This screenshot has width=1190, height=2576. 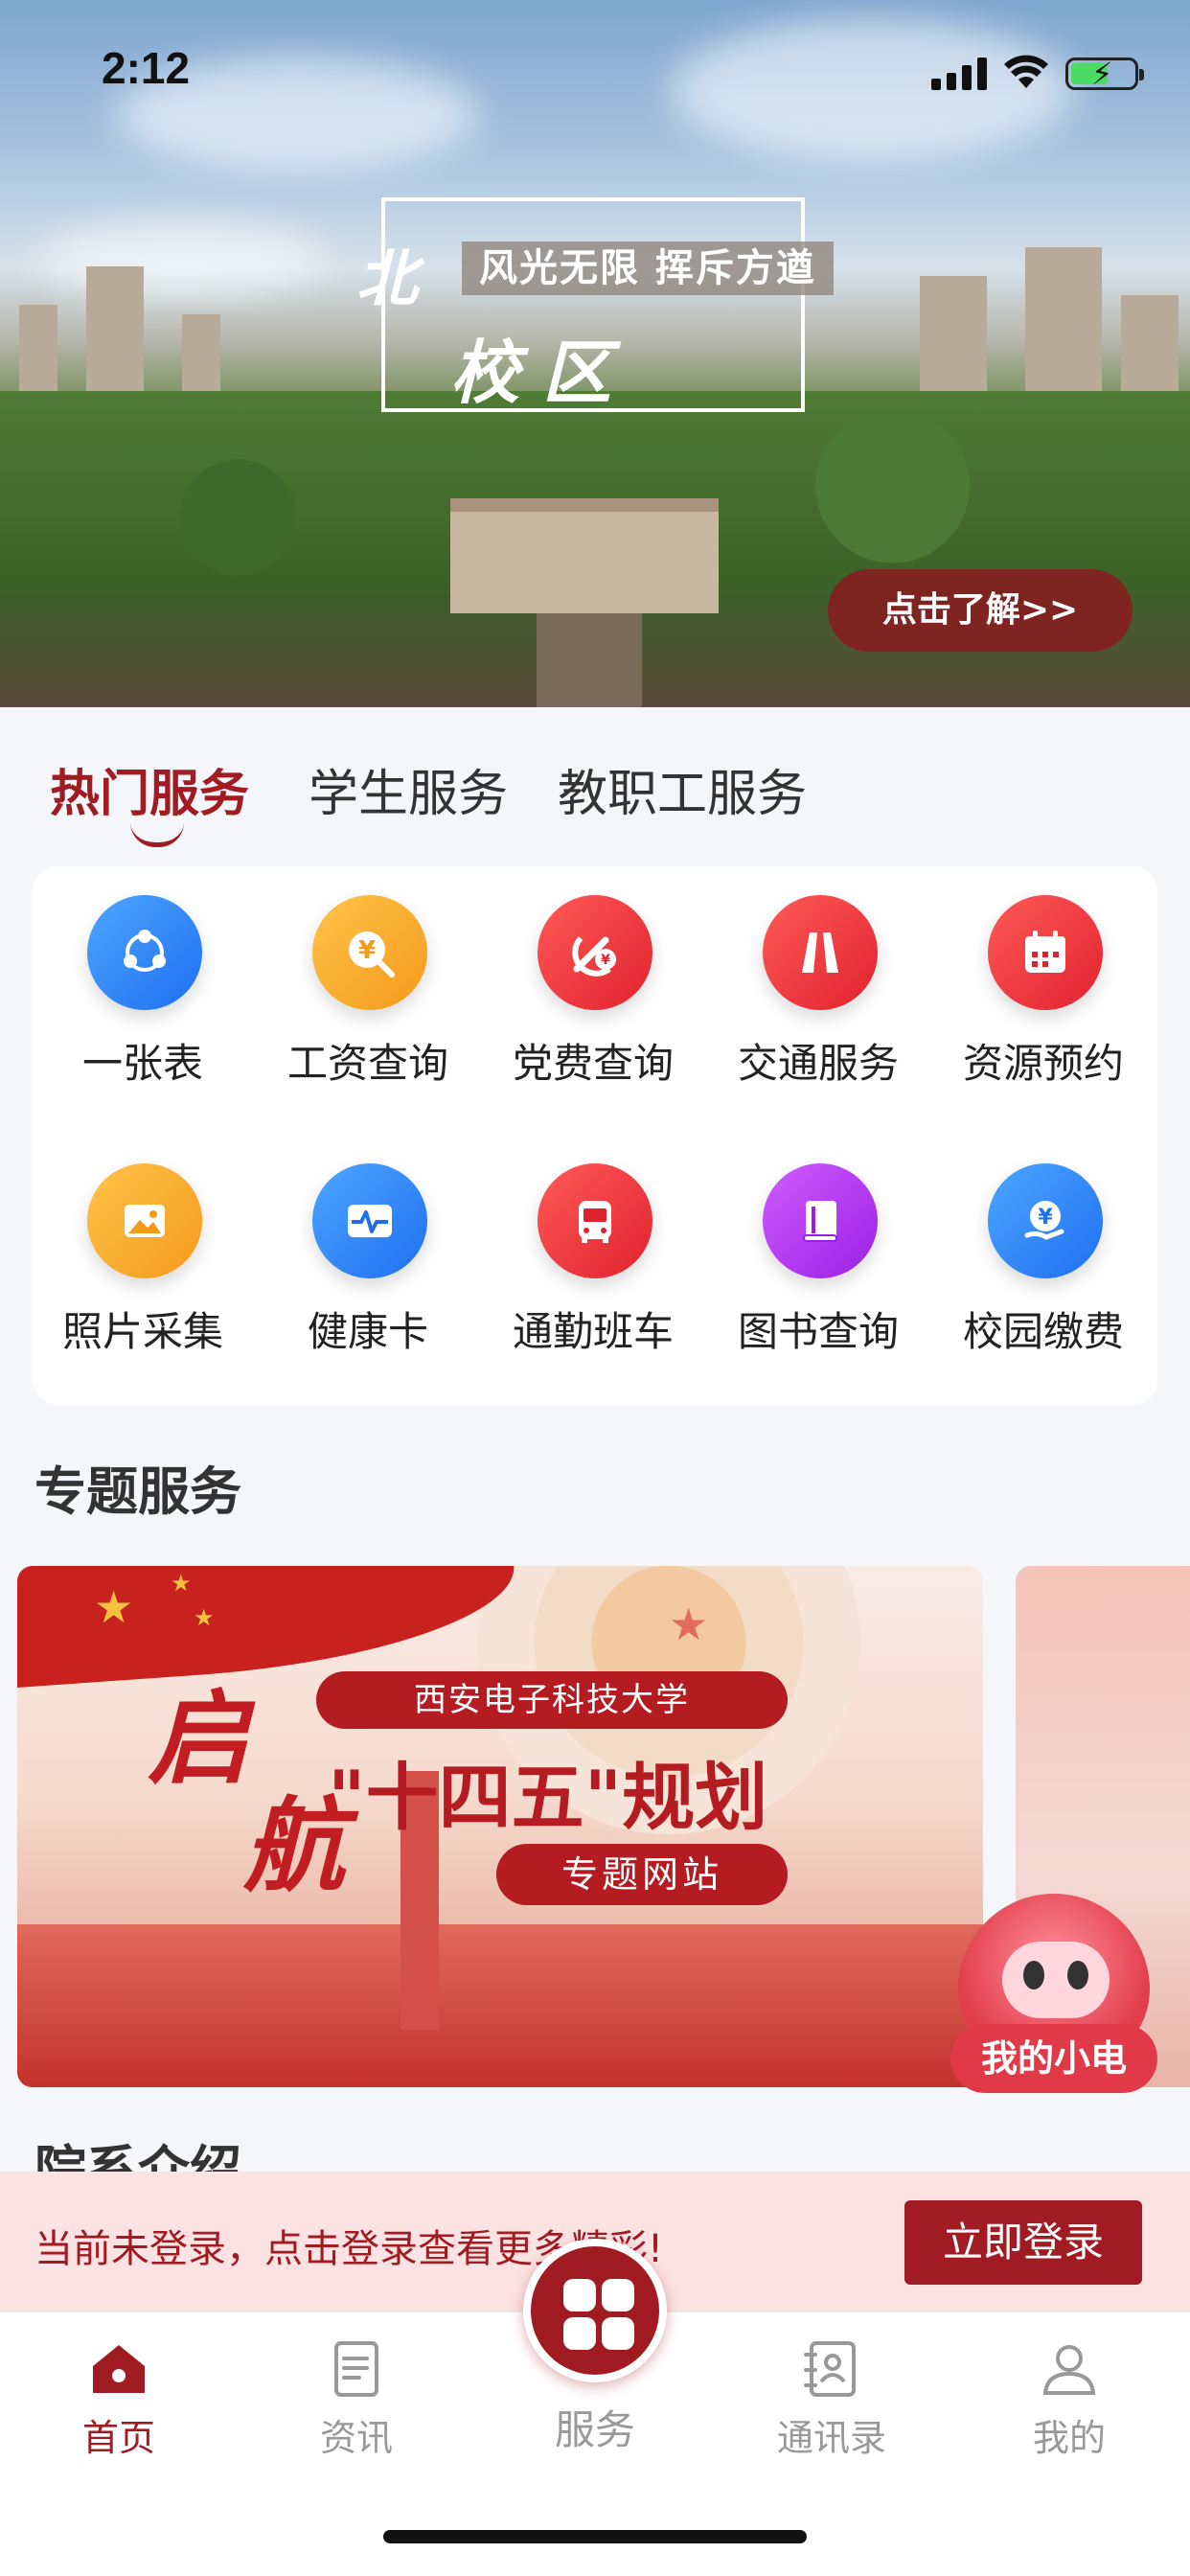 What do you see at coordinates (1069, 2438) in the screenshot?
I see `nav-label: 我的` at bounding box center [1069, 2438].